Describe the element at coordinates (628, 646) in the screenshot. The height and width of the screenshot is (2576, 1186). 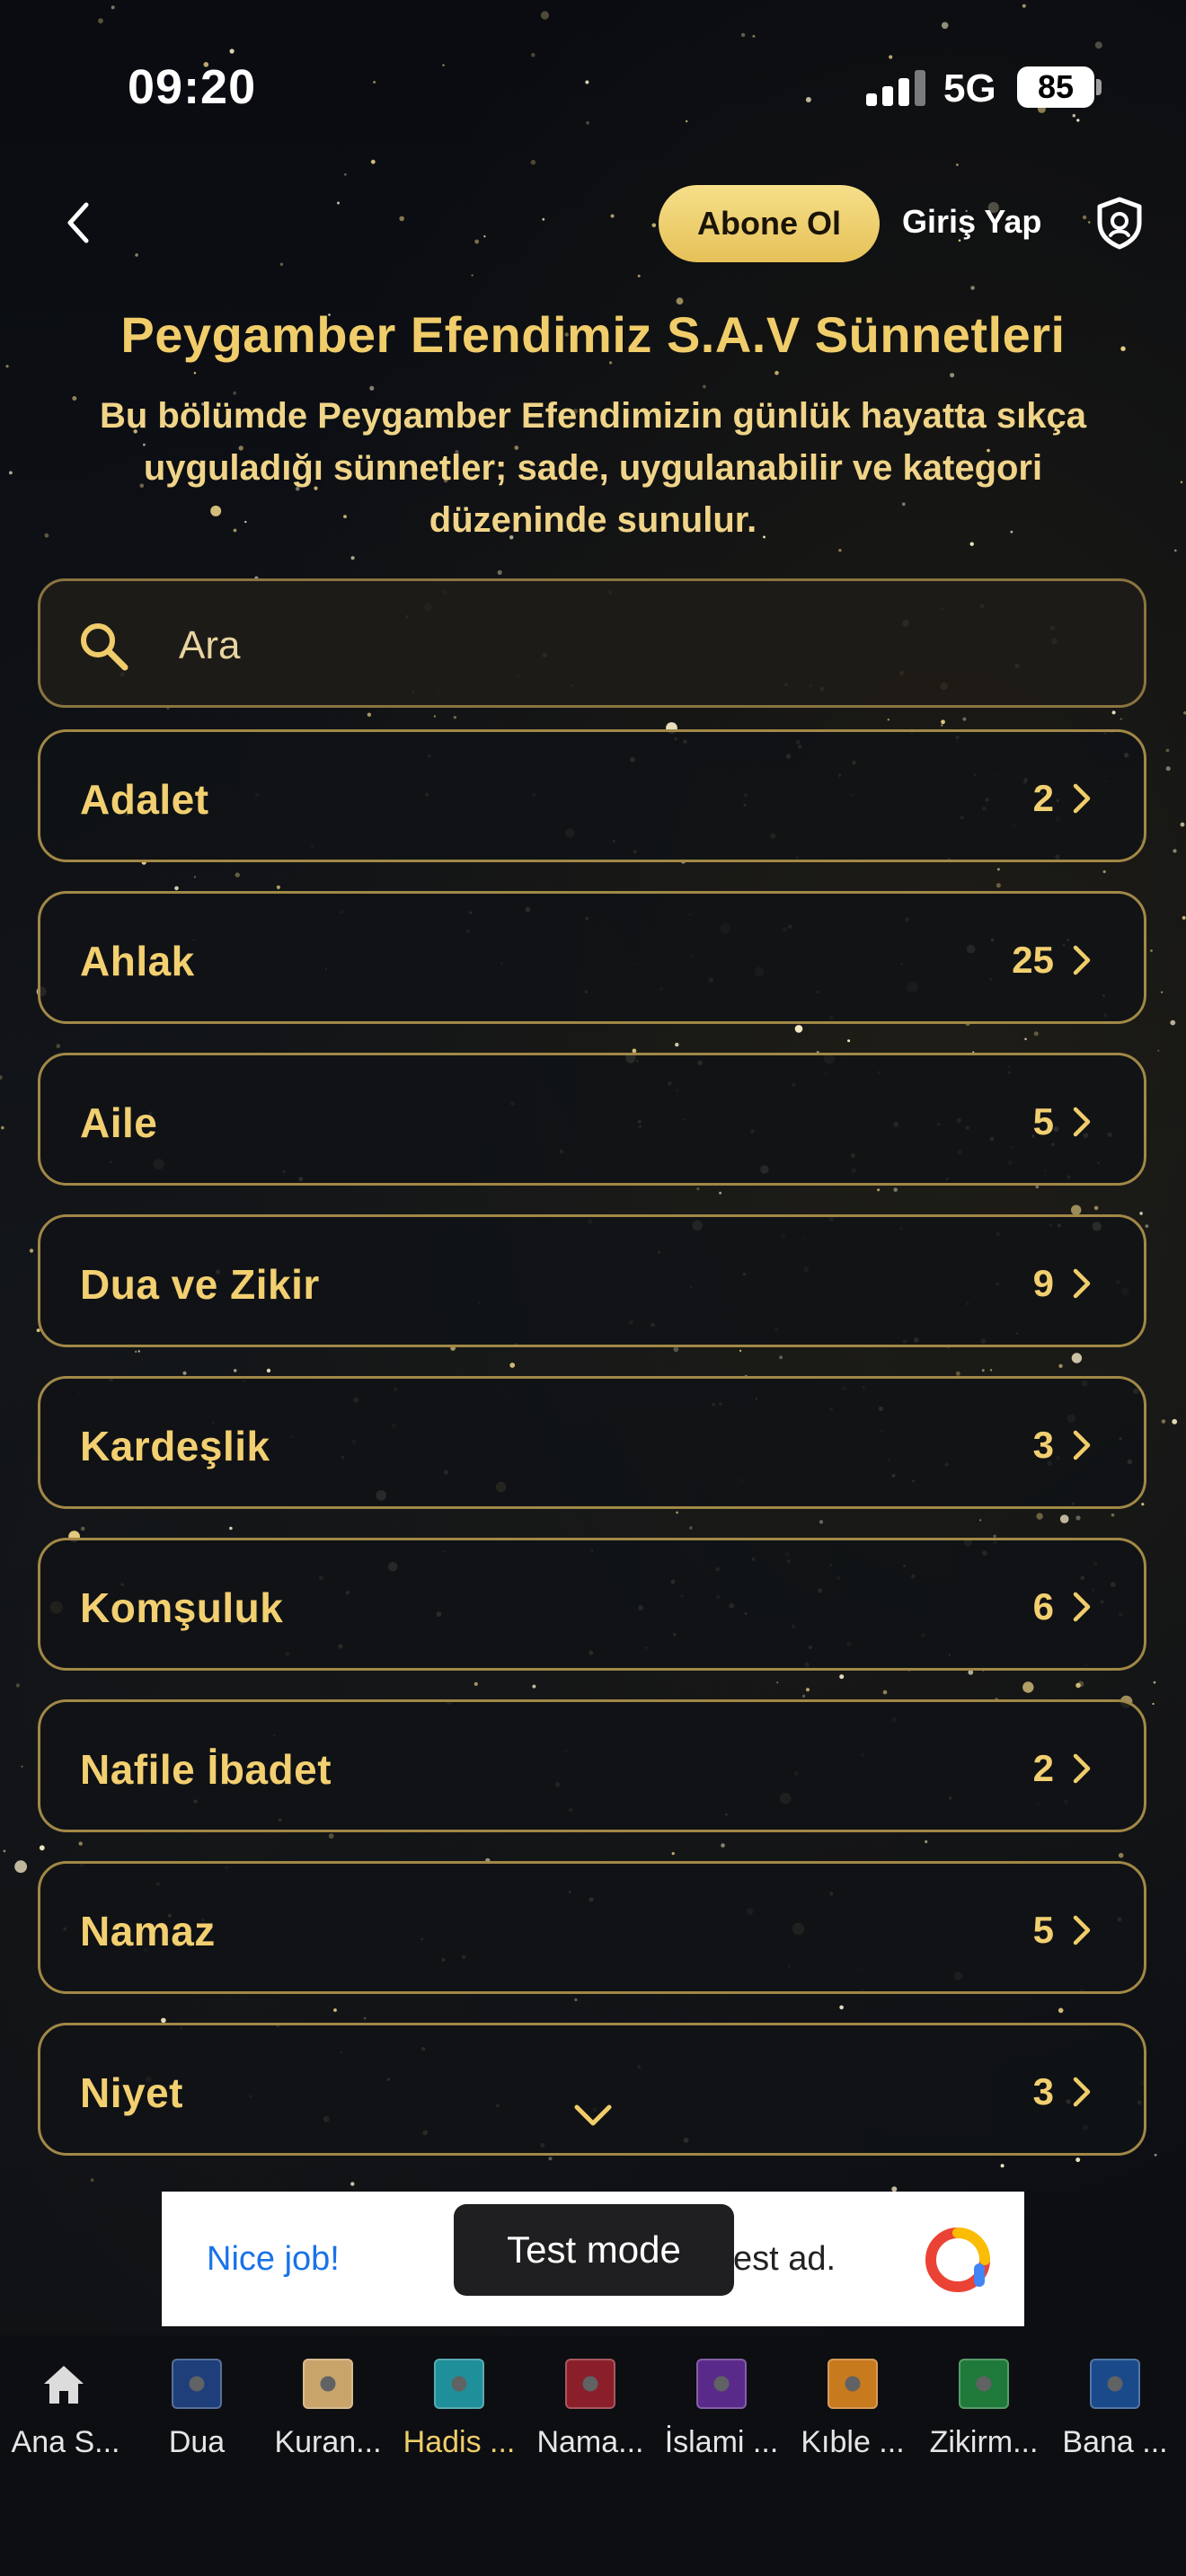
I see `search-input` at that location.